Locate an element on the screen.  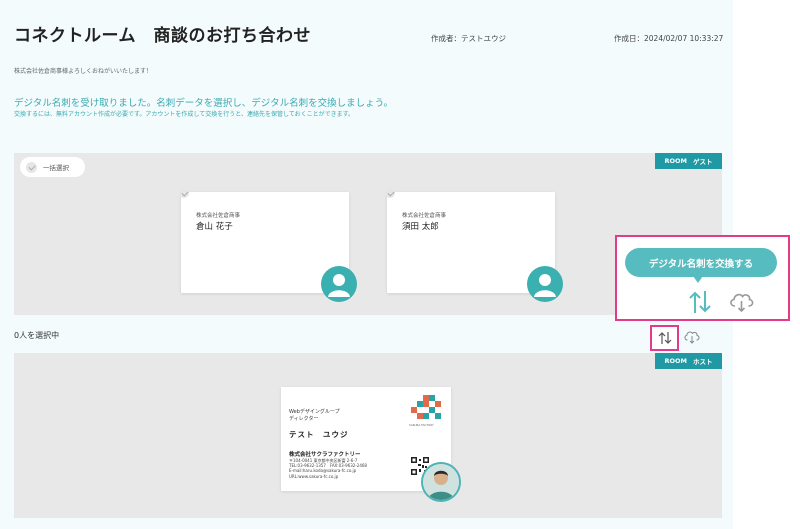
exchange-button is located at coordinates (664, 338).